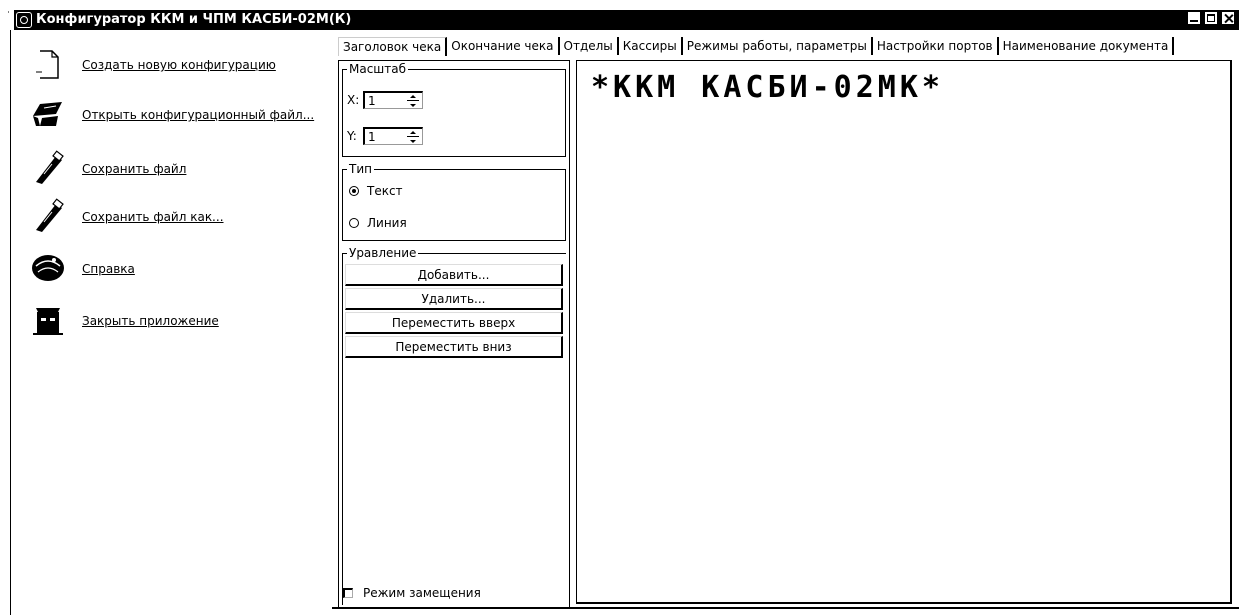  Describe the element at coordinates (134, 169) in the screenshot. I see `menu-item-label: Сохранить файл` at that location.